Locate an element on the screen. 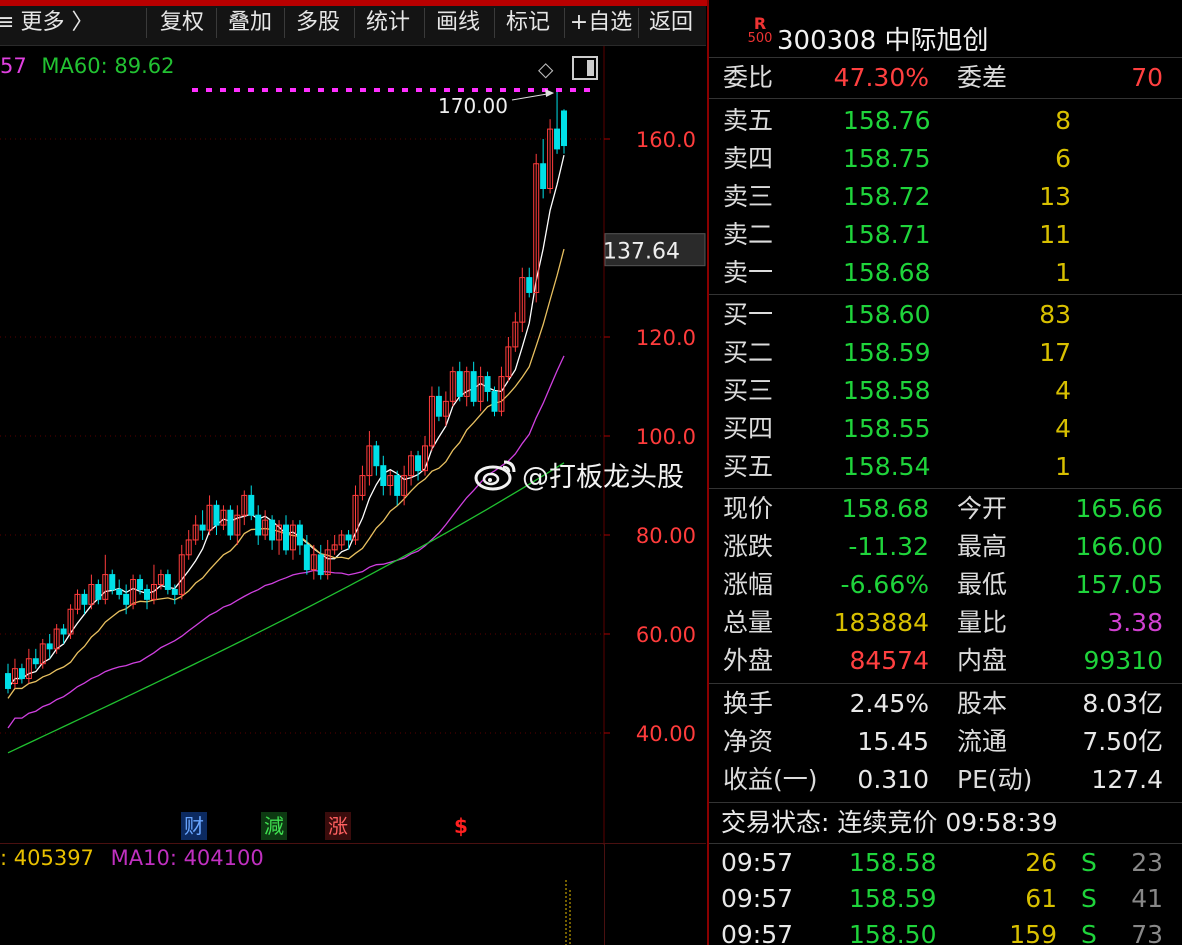 This screenshot has height=945, width=1182. stock-title: 300308 中际旭创 is located at coordinates (883, 41).